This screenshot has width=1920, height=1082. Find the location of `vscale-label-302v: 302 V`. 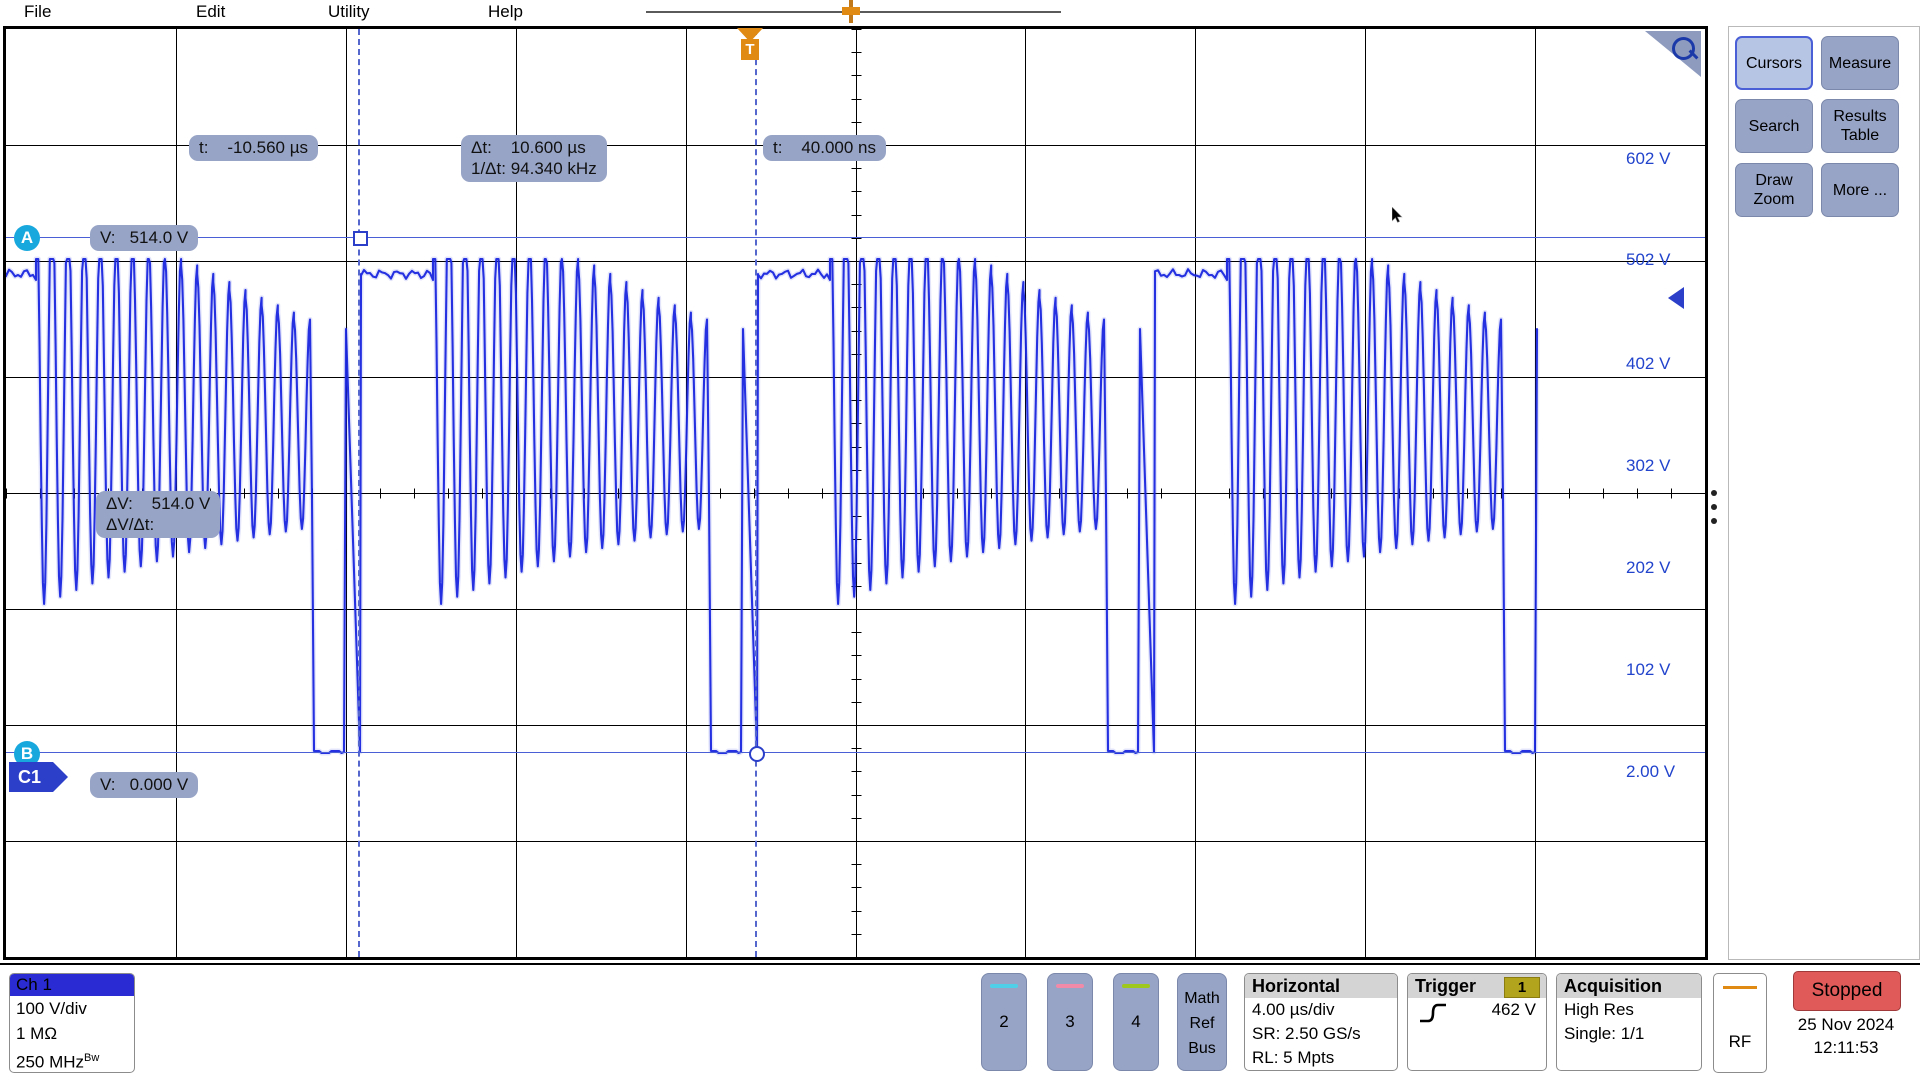

vscale-label-302v: 302 V is located at coordinates (1648, 465).